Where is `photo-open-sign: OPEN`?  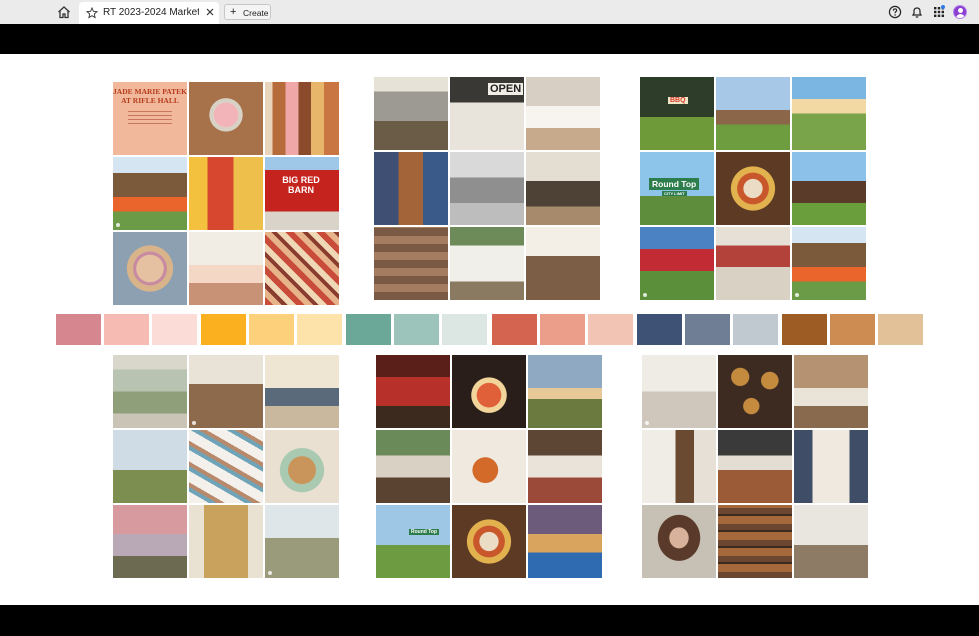 photo-open-sign: OPEN is located at coordinates (487, 113).